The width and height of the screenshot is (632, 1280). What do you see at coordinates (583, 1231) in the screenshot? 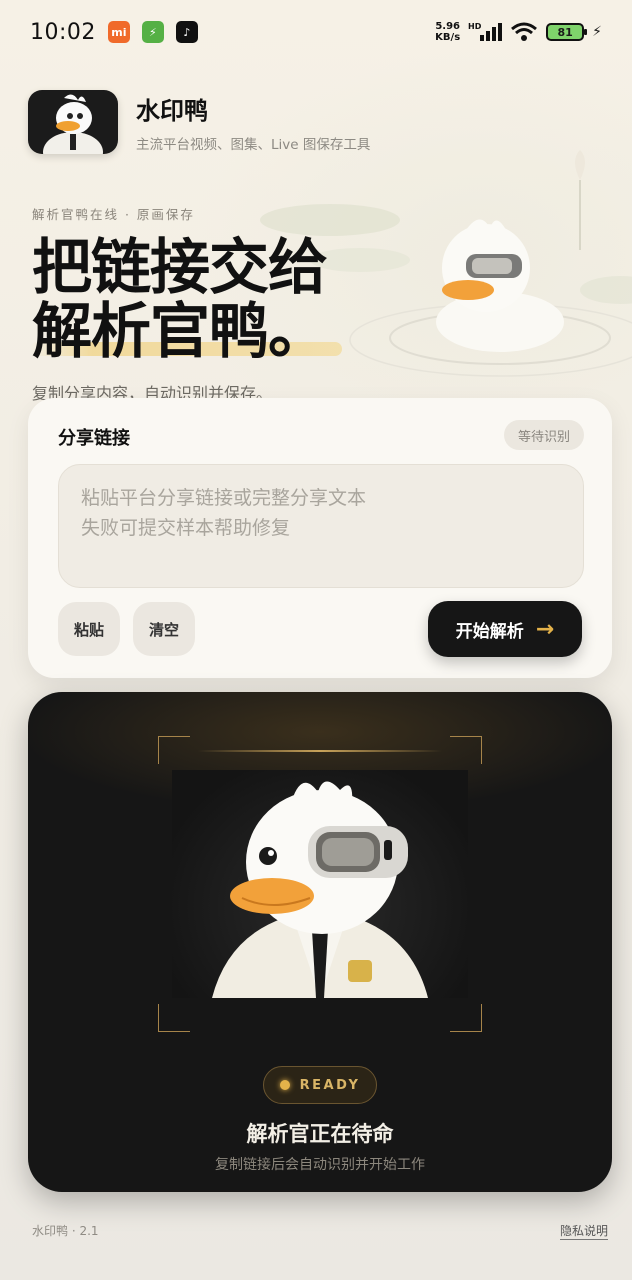
I see `privacy-link: 隐私说明` at bounding box center [583, 1231].